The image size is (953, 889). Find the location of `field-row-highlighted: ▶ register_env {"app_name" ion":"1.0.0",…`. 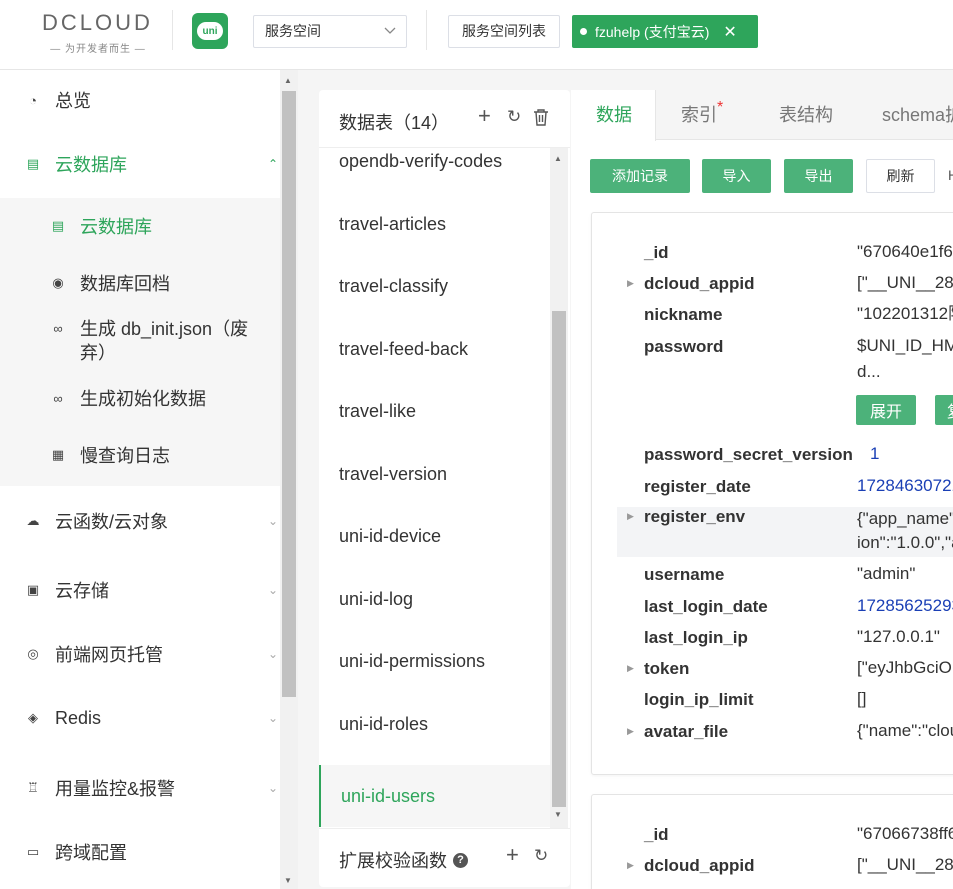

field-row-highlighted: ▶ register_env {"app_name" ion":"1.0.0",… is located at coordinates (785, 532).